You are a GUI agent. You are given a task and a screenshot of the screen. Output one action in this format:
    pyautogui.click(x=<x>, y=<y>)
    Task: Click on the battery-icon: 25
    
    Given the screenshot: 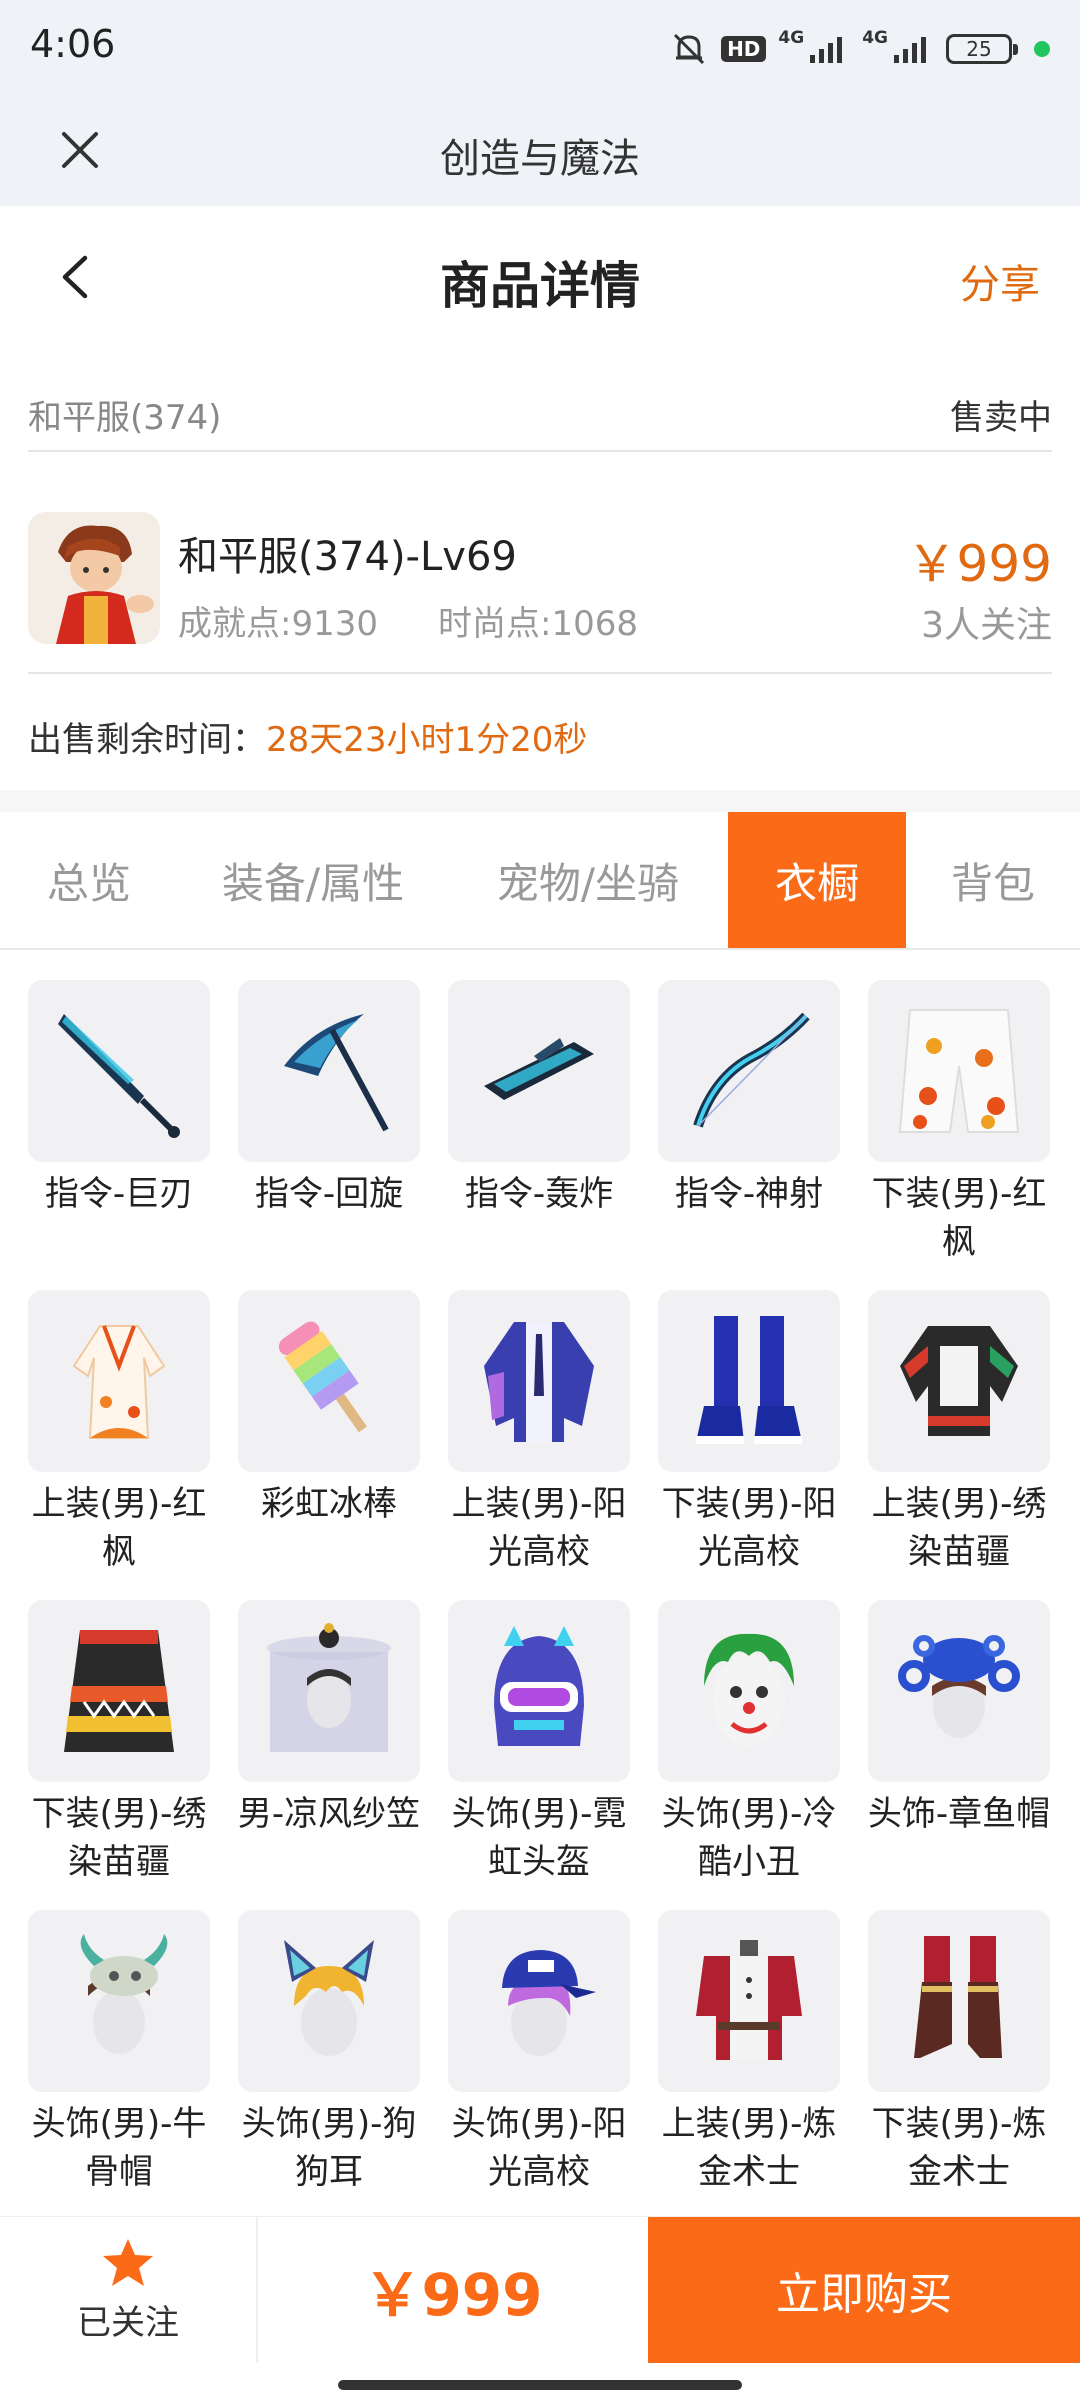 What is the action you would take?
    pyautogui.click(x=982, y=49)
    